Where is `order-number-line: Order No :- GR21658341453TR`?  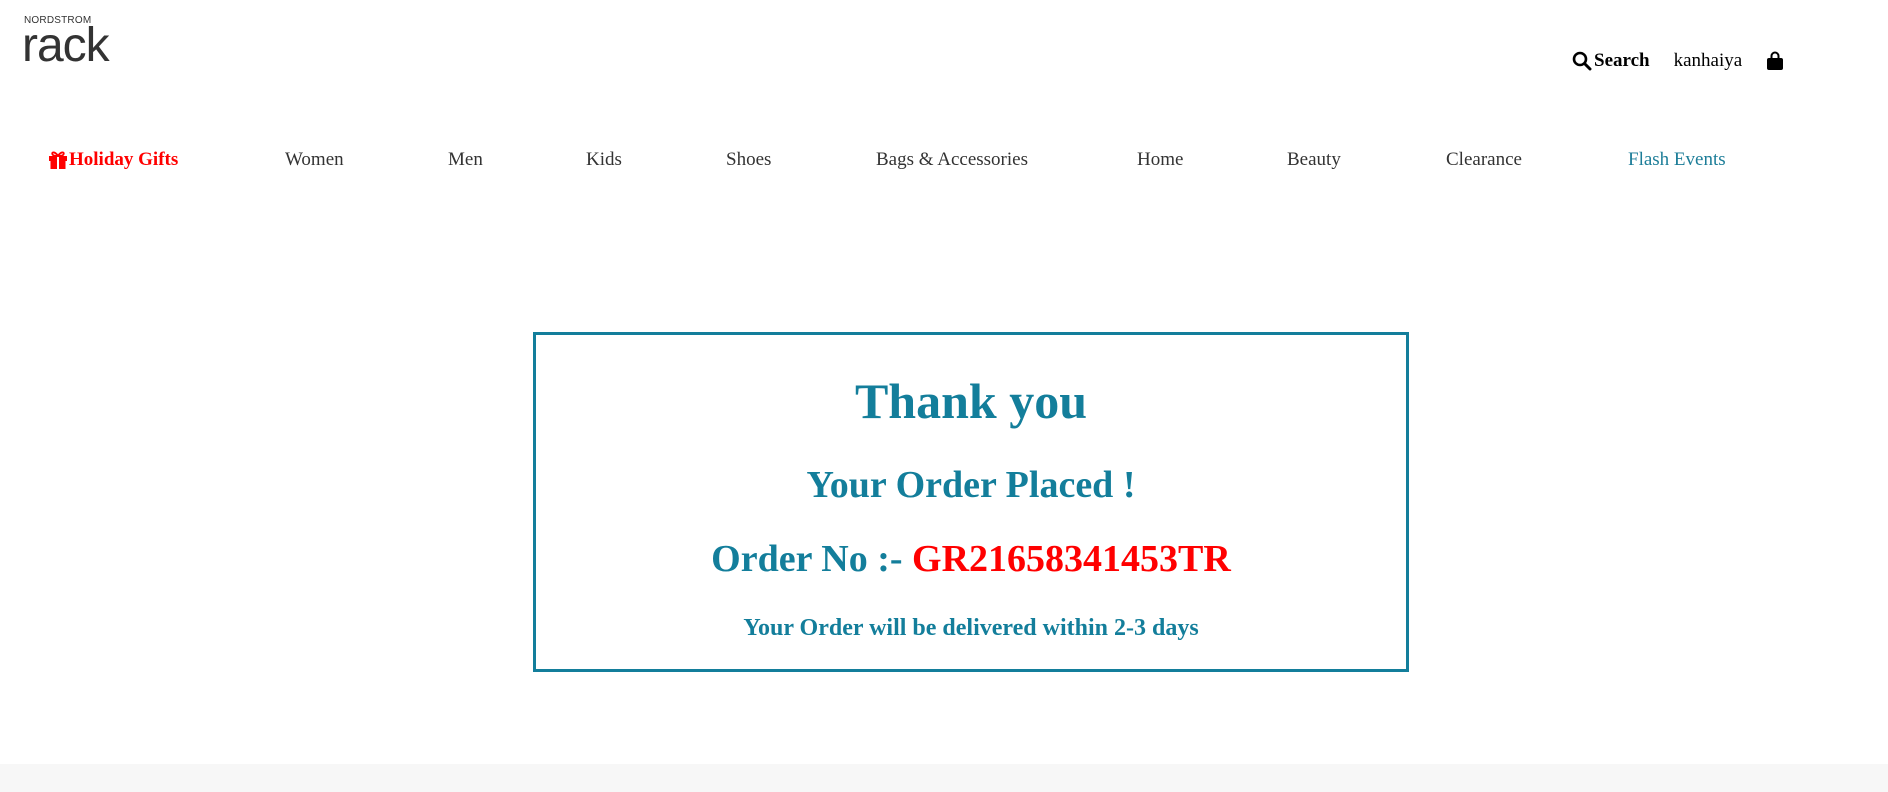
order-number-line: Order No :- GR21658341453TR is located at coordinates (971, 559).